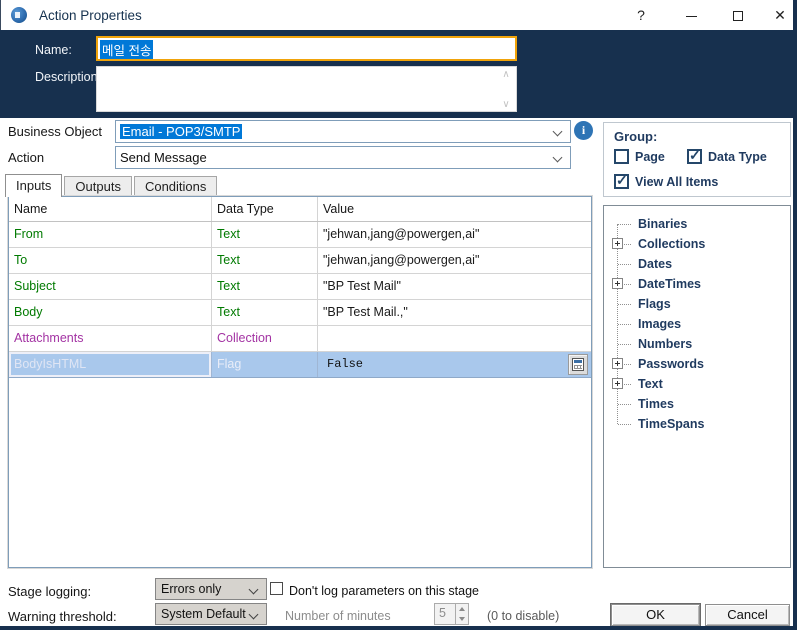 The width and height of the screenshot is (803, 633). What do you see at coordinates (398, 628) in the screenshot?
I see `window-bottom-border` at bounding box center [398, 628].